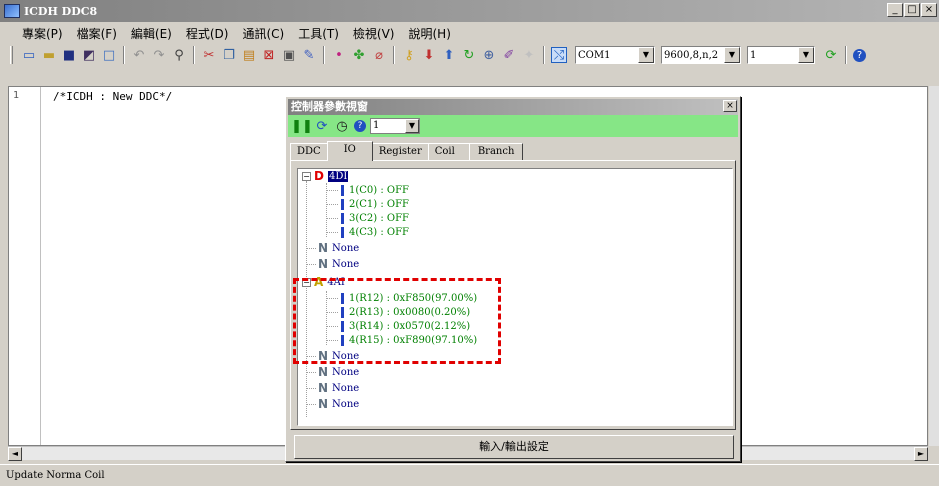 Image resolution: width=939 pixels, height=486 pixels. I want to click on tree-leaf-ai-2: 2(R13) : 0x0080(0.20%), so click(398, 312).